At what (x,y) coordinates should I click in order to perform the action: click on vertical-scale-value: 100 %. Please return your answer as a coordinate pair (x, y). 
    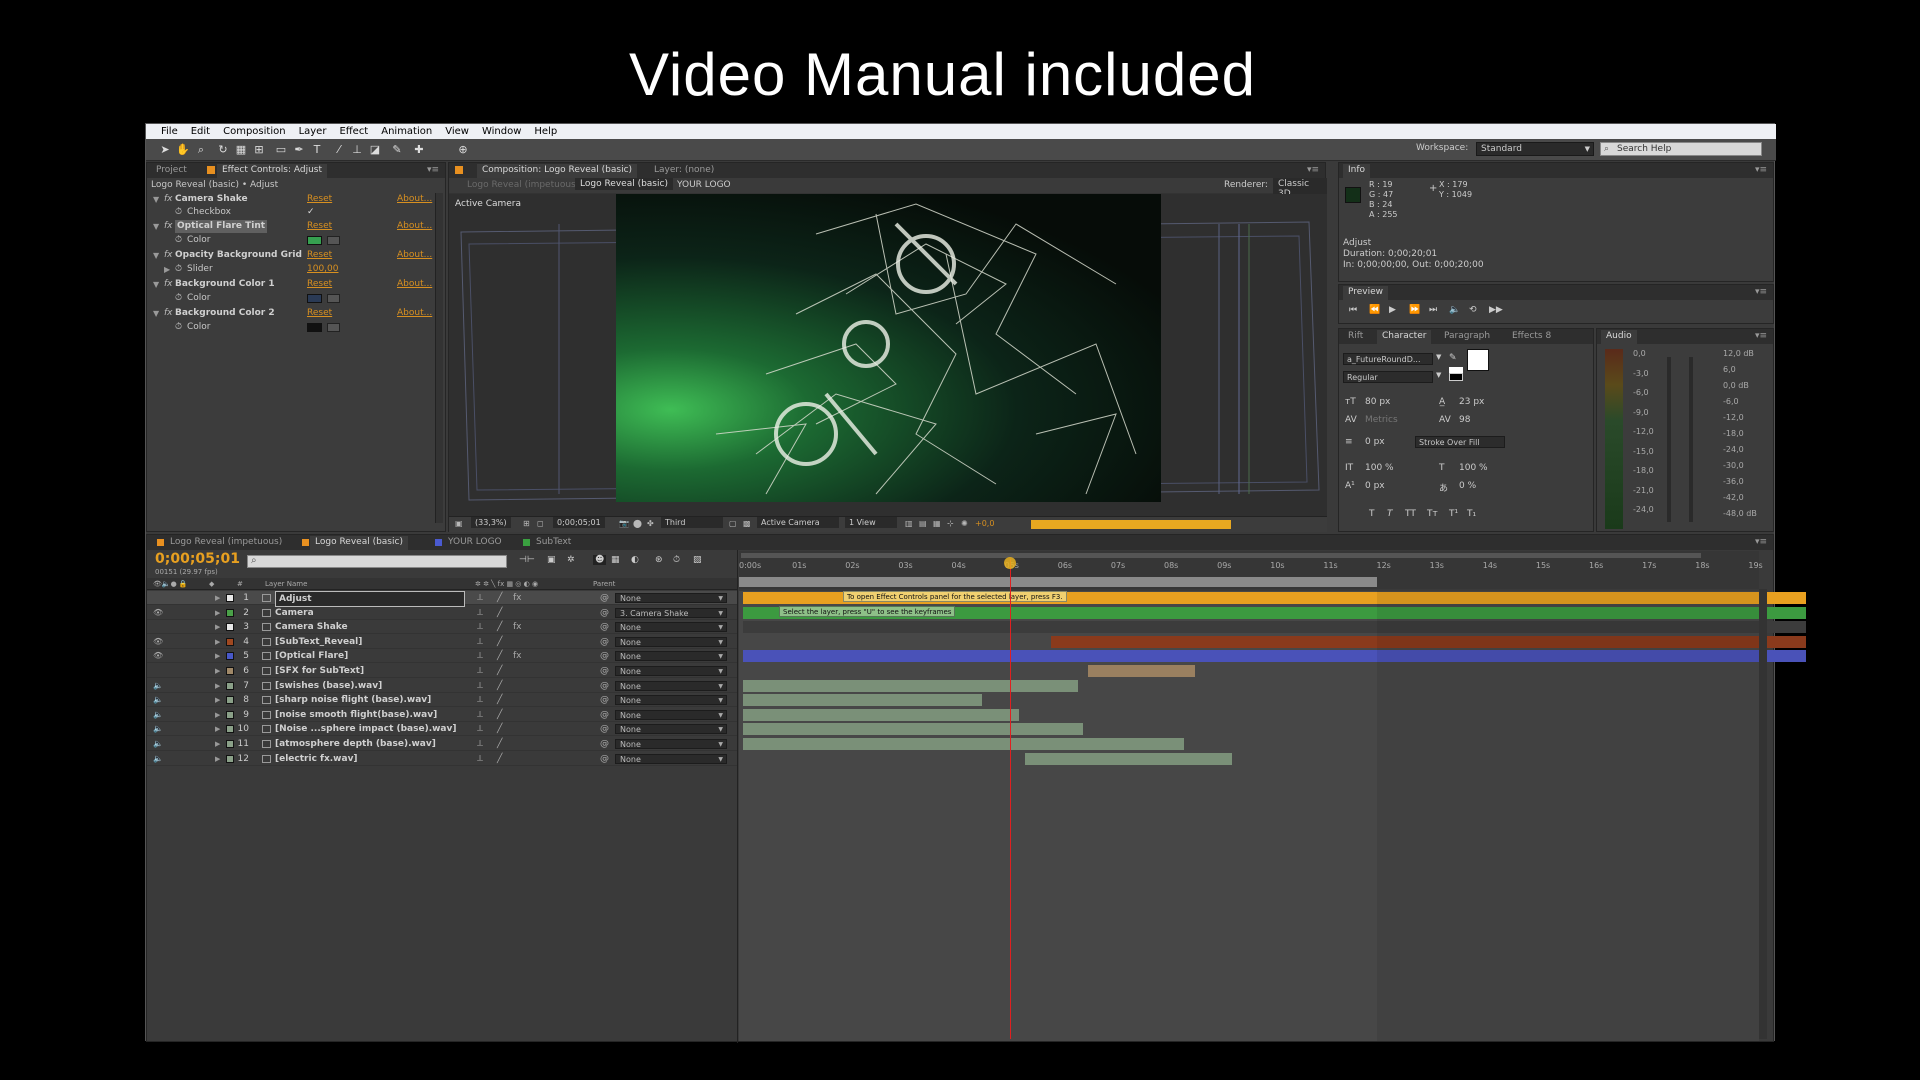
    Looking at the image, I should click on (1379, 468).